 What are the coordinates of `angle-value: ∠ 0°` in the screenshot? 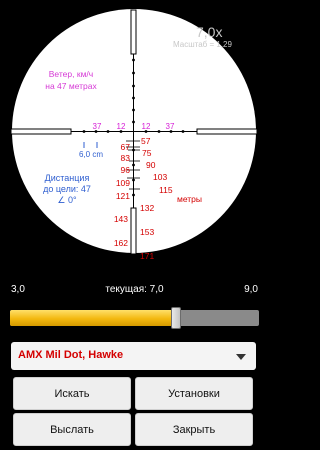 It's located at (67, 200).